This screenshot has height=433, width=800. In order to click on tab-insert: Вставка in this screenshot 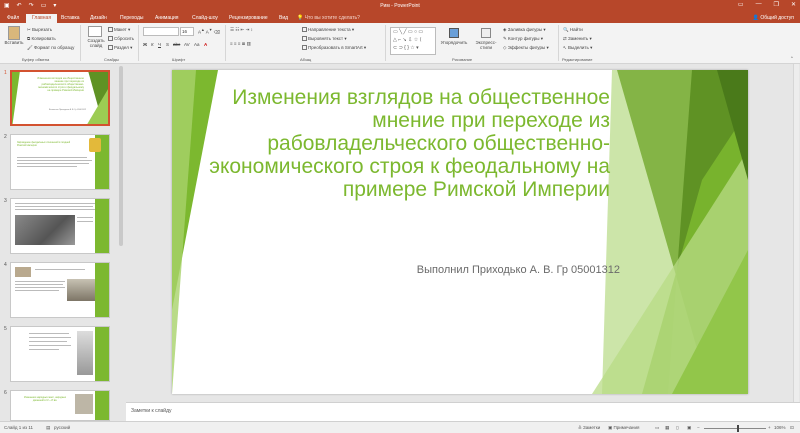, I will do `click(70, 18)`.